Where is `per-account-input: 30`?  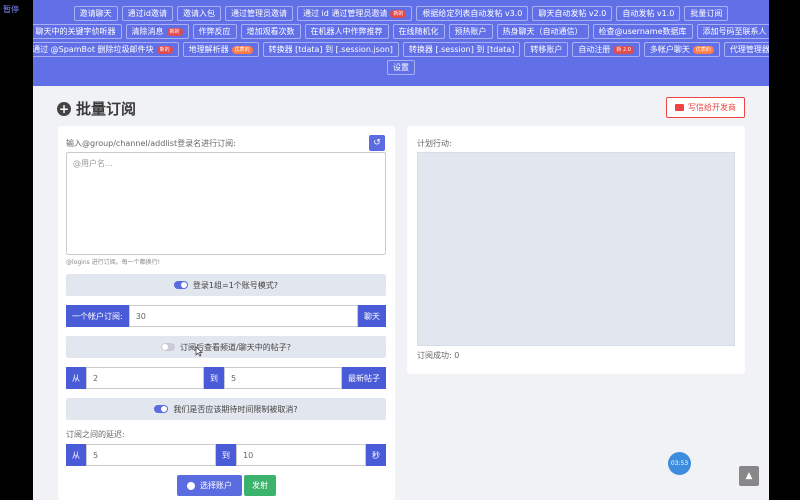
per-account-input: 30 is located at coordinates (243, 316).